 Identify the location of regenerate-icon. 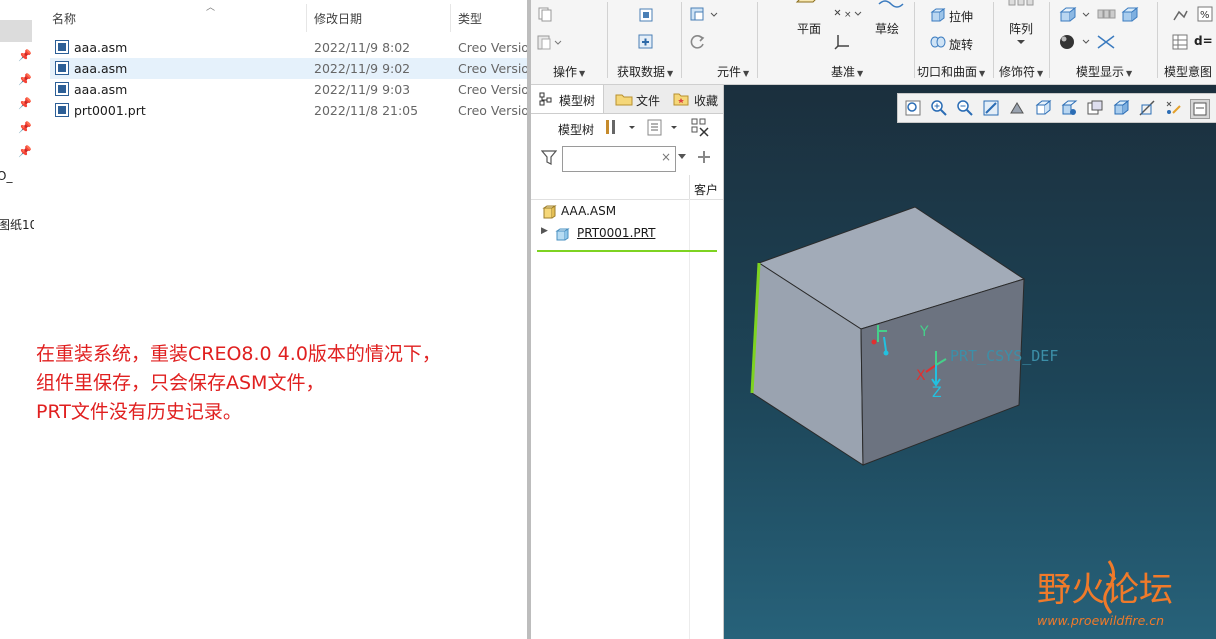
(698, 42).